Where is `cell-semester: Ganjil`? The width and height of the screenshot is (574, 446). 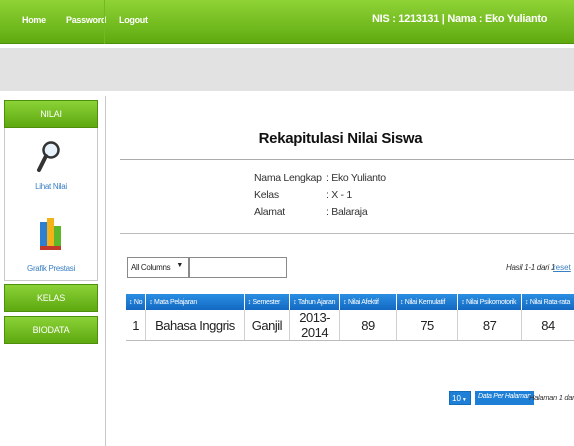 cell-semester: Ganjil is located at coordinates (267, 325).